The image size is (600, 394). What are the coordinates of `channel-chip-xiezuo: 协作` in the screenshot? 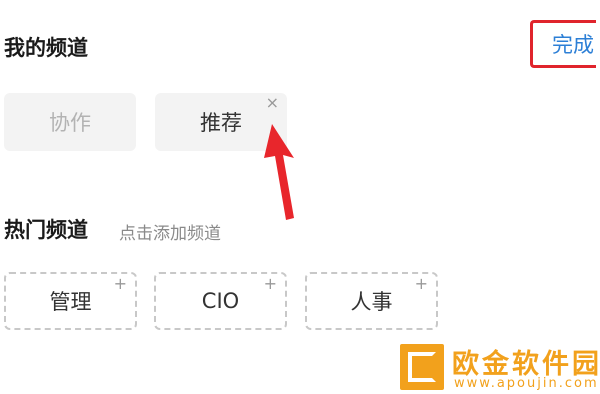 It's located at (70, 122).